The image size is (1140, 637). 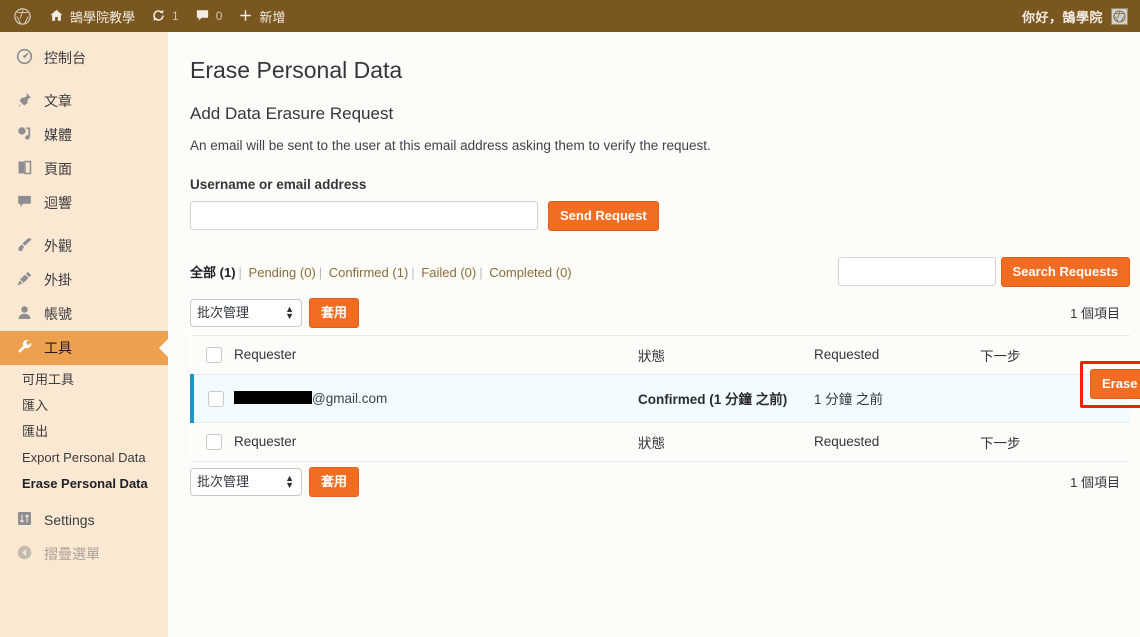 I want to click on sidebar-item-label: 文章, so click(x=58, y=101).